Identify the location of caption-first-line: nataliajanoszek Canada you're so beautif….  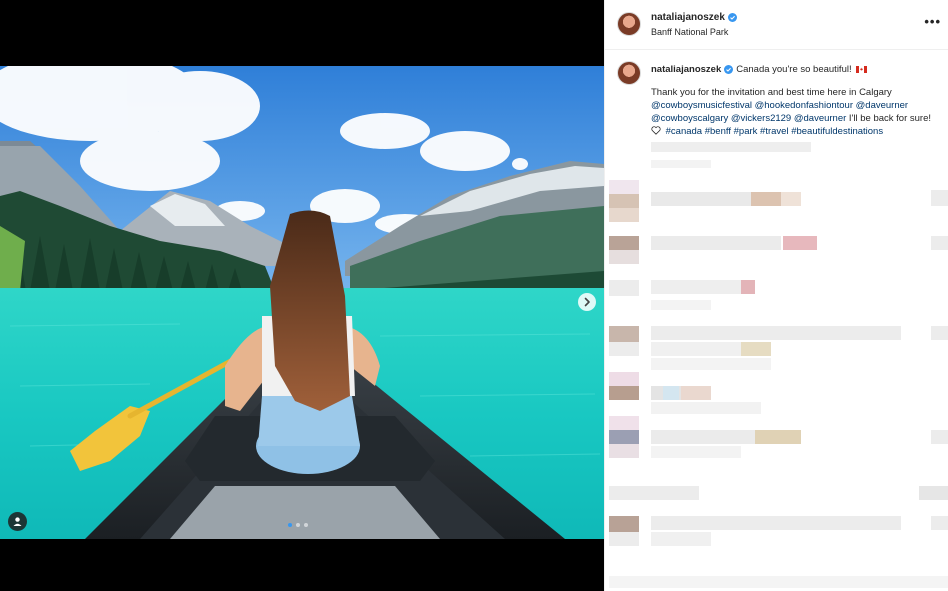
(797, 69).